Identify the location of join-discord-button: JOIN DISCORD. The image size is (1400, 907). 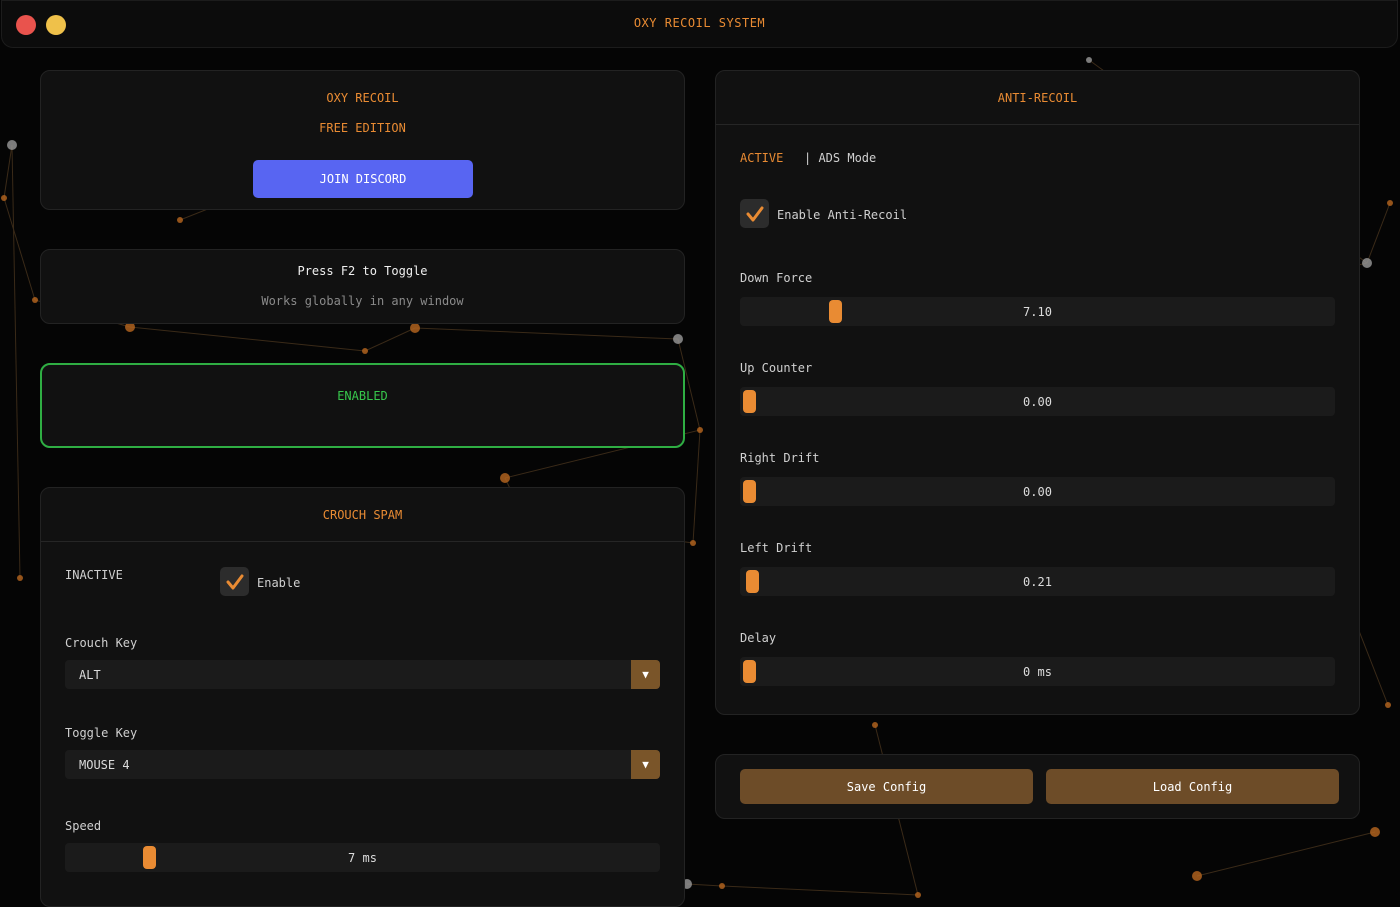
(363, 179).